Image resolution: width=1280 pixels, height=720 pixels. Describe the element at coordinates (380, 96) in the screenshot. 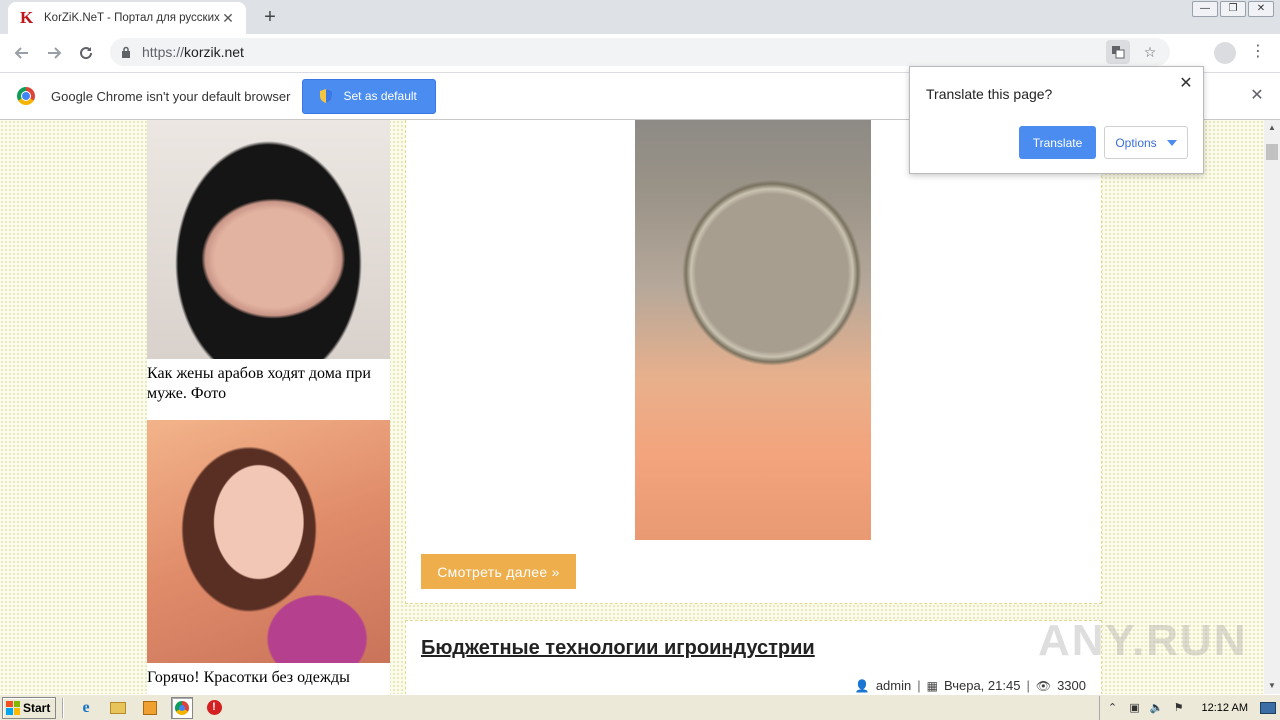

I see `set-as-default-label: Set as default` at that location.